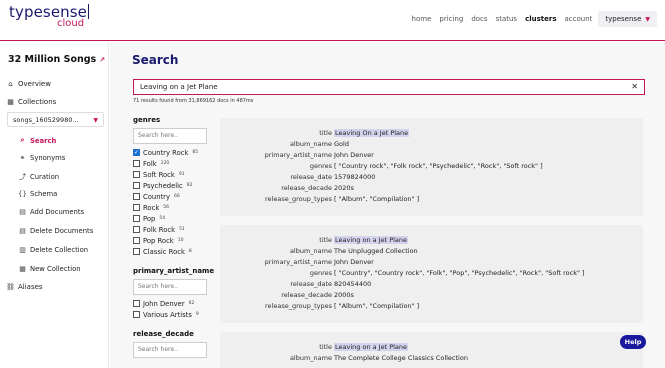  What do you see at coordinates (172, 251) in the screenshot?
I see `facet-option: Classic Rock 8` at bounding box center [172, 251].